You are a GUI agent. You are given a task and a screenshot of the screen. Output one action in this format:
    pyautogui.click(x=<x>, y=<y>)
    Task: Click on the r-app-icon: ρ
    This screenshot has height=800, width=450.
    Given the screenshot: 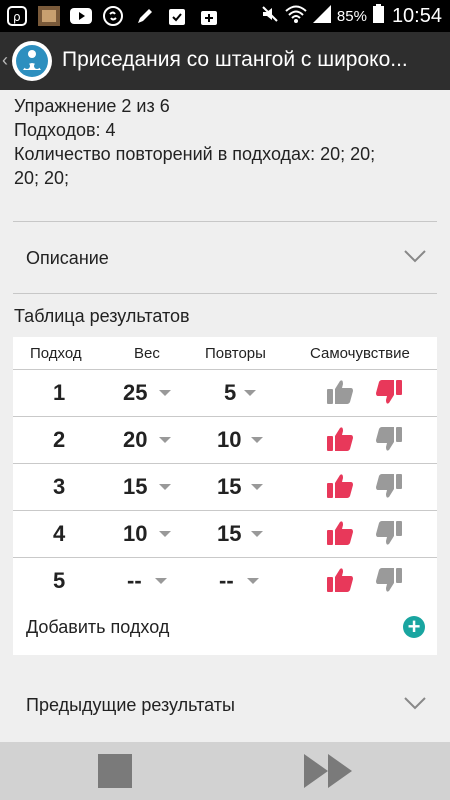 What is the action you would take?
    pyautogui.click(x=17, y=16)
    